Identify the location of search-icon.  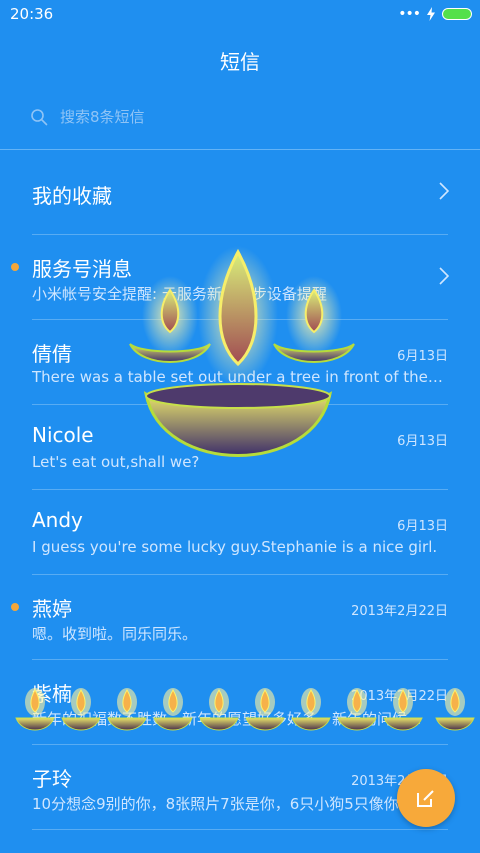
(39, 117).